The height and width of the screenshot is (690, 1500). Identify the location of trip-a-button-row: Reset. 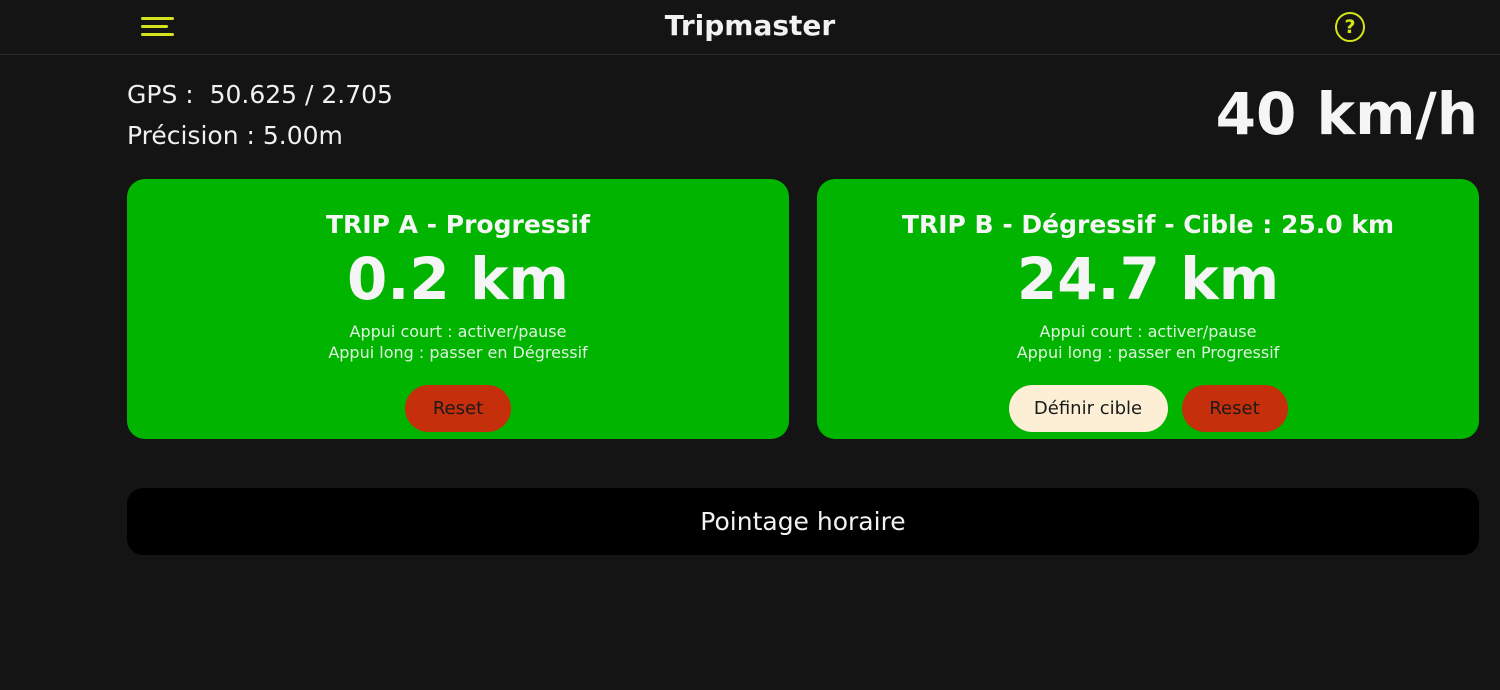
(458, 408).